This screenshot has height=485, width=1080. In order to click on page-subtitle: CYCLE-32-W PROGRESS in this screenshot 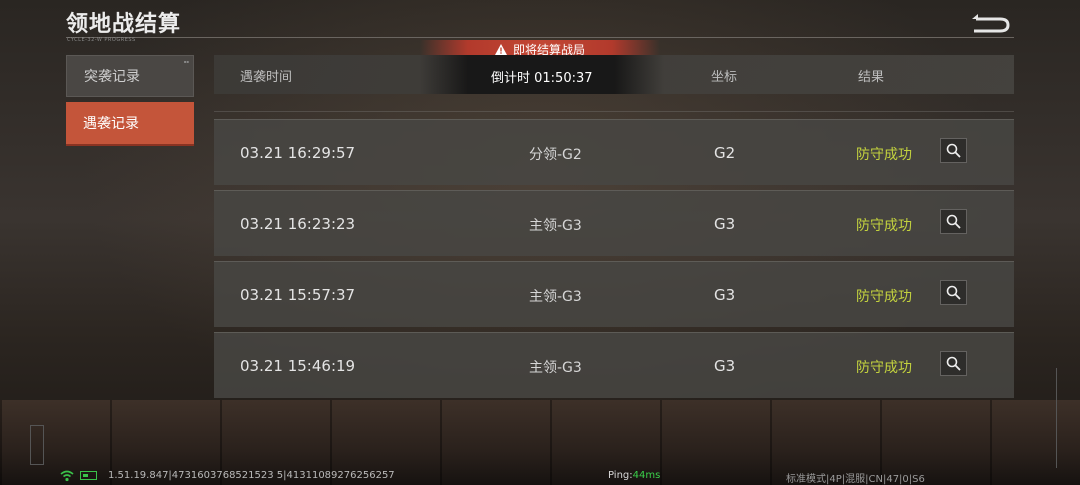, I will do `click(101, 40)`.